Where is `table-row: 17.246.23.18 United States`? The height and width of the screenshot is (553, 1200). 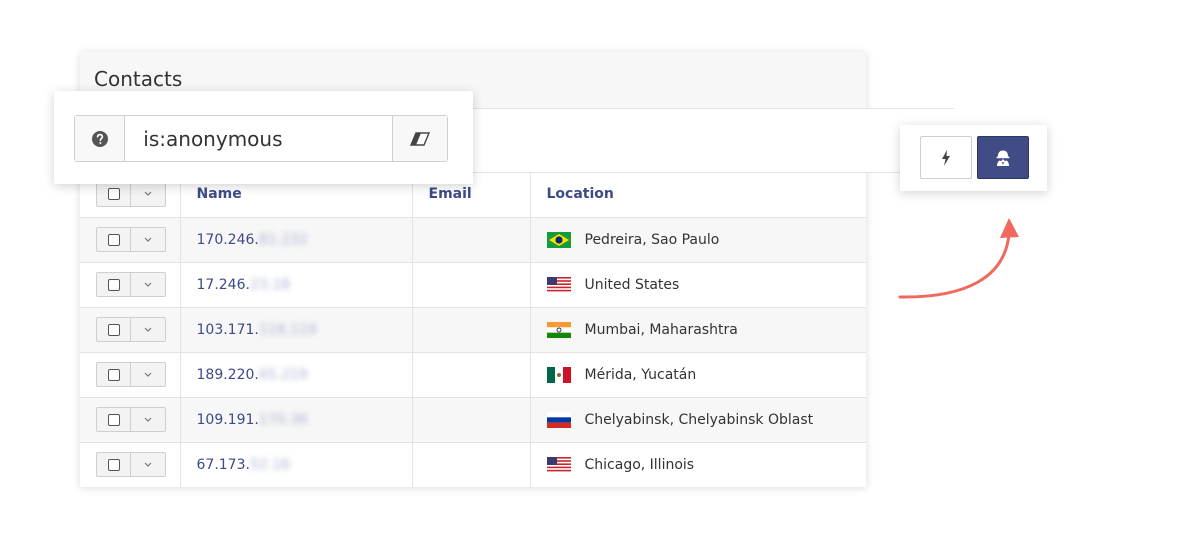
table-row: 17.246.23.18 United States is located at coordinates (473, 284).